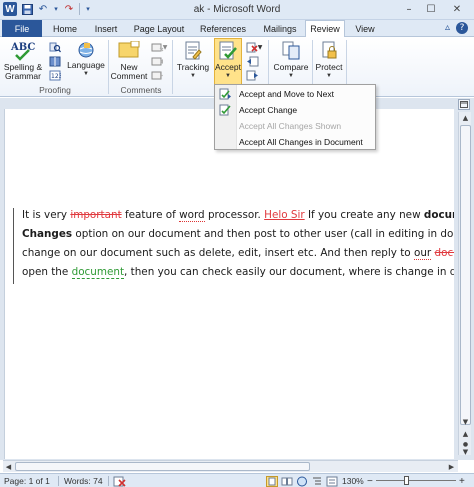 The height and width of the screenshot is (487, 474). I want to click on zoom-slider-handle, so click(406, 480).